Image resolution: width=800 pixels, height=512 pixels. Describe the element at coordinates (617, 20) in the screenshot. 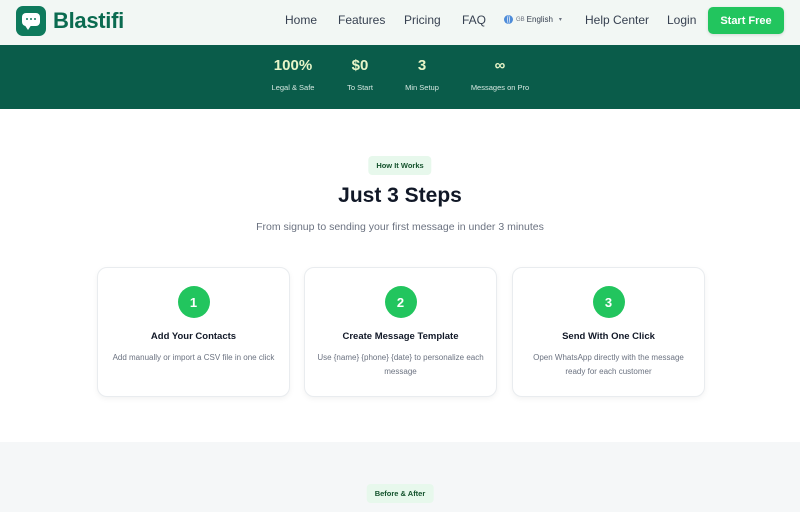

I see `nav-help-center-link: Help Center` at that location.